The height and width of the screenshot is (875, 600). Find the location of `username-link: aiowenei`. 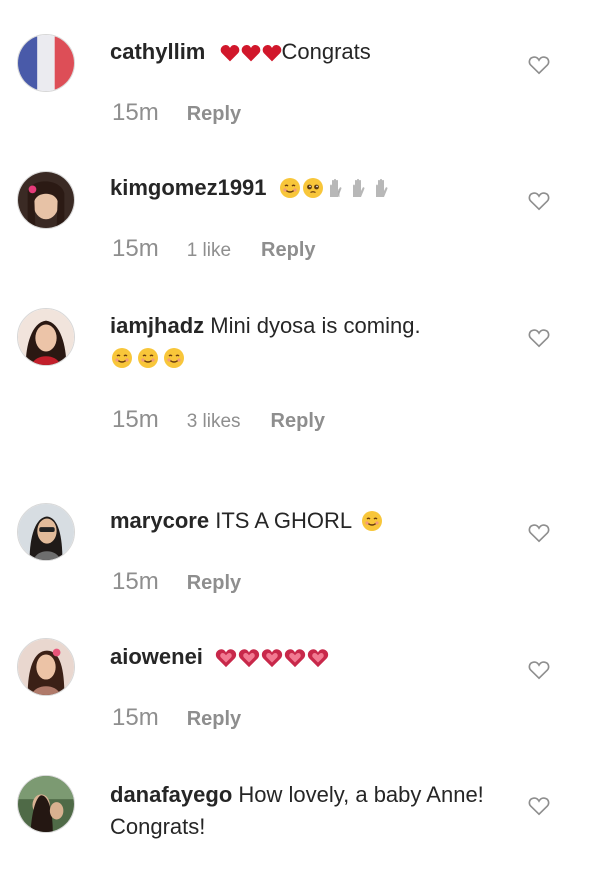

username-link: aiowenei is located at coordinates (156, 656).